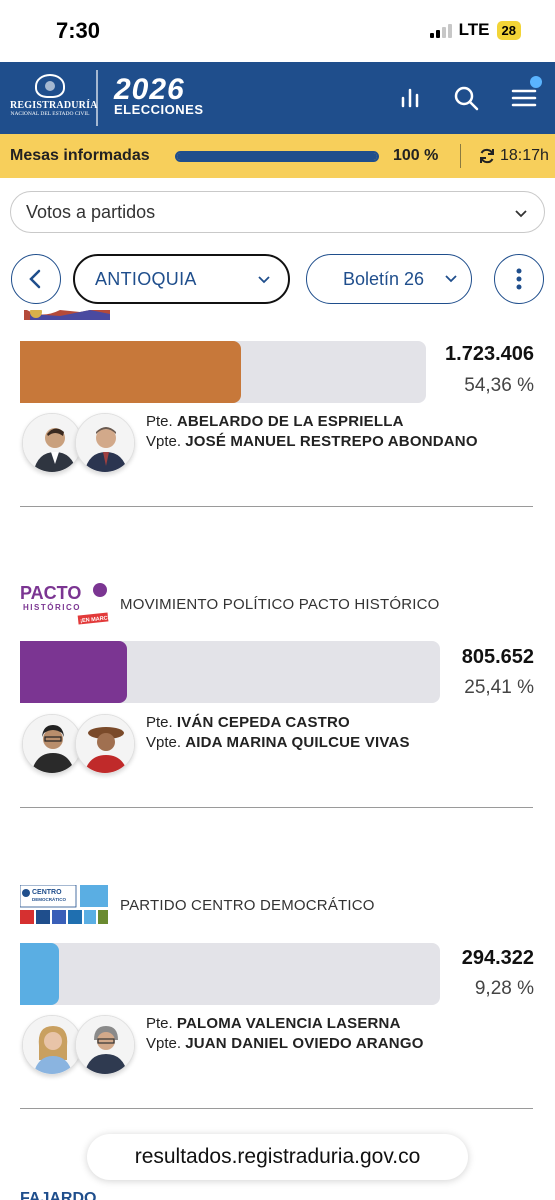 Image resolution: width=555 pixels, height=1200 pixels. What do you see at coordinates (159, 109) in the screenshot?
I see `election-label: ELECCIONES` at bounding box center [159, 109].